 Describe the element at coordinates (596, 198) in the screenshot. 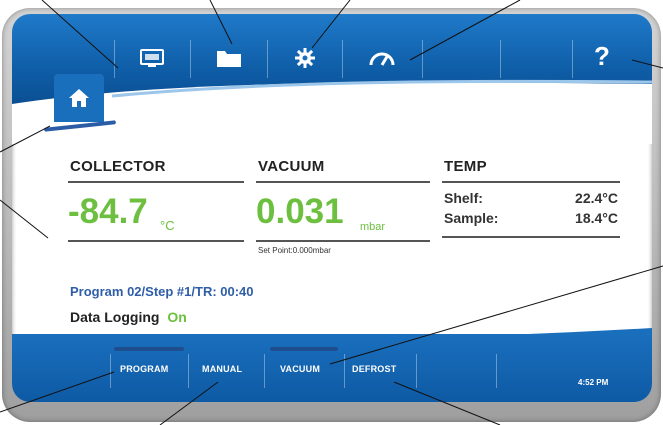

I see `shelf-temp-value: 22.4°C` at that location.